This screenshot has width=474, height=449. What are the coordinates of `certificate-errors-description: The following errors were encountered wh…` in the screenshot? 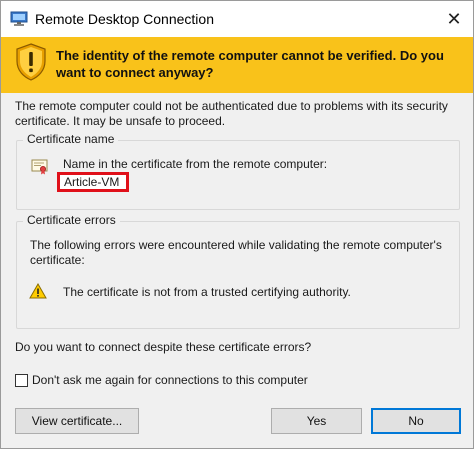 It's located at (236, 252).